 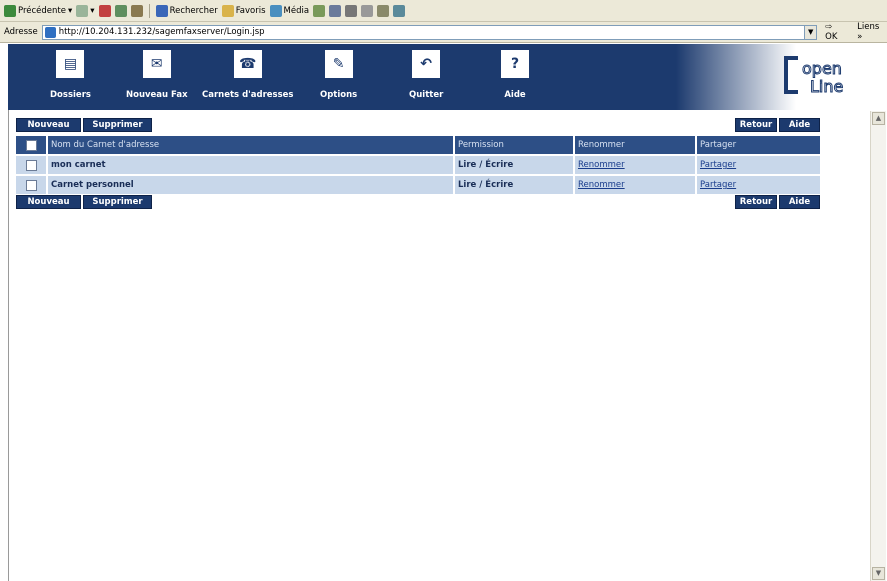 I want to click on search-button: Rechercher, so click(x=186, y=10).